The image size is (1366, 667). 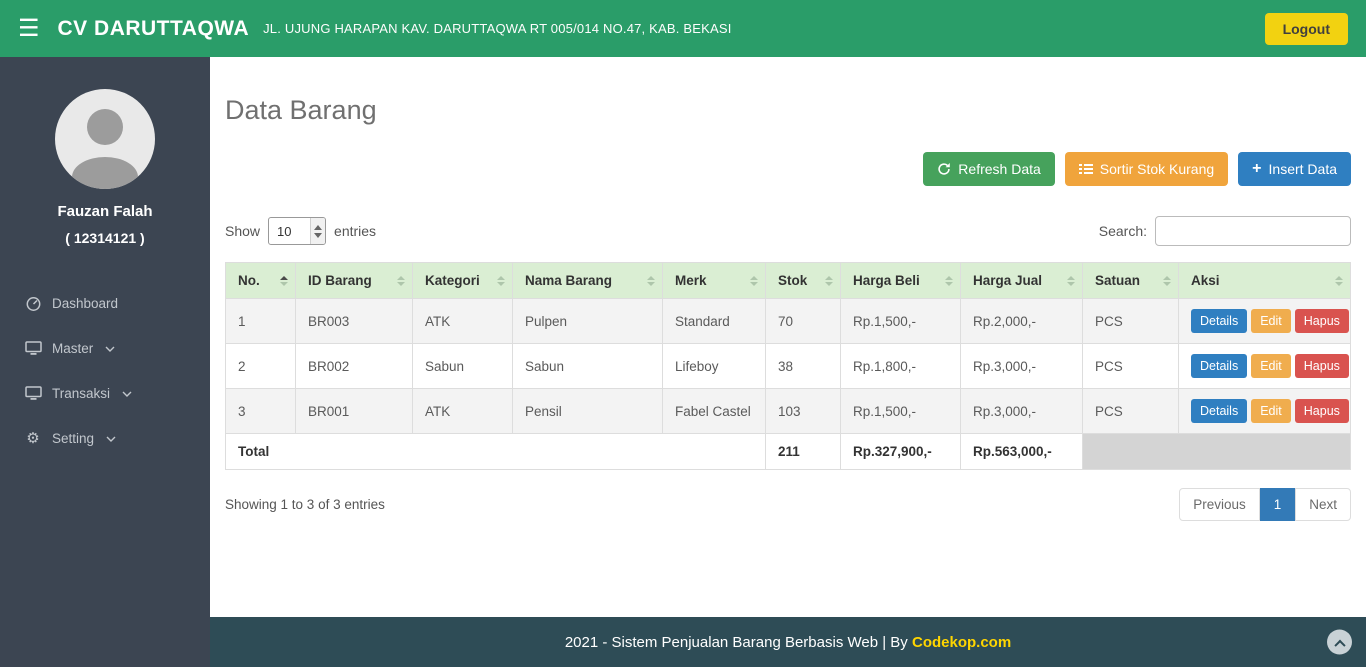 What do you see at coordinates (1130, 280) in the screenshot?
I see `column-header-satuan: Satuan` at bounding box center [1130, 280].